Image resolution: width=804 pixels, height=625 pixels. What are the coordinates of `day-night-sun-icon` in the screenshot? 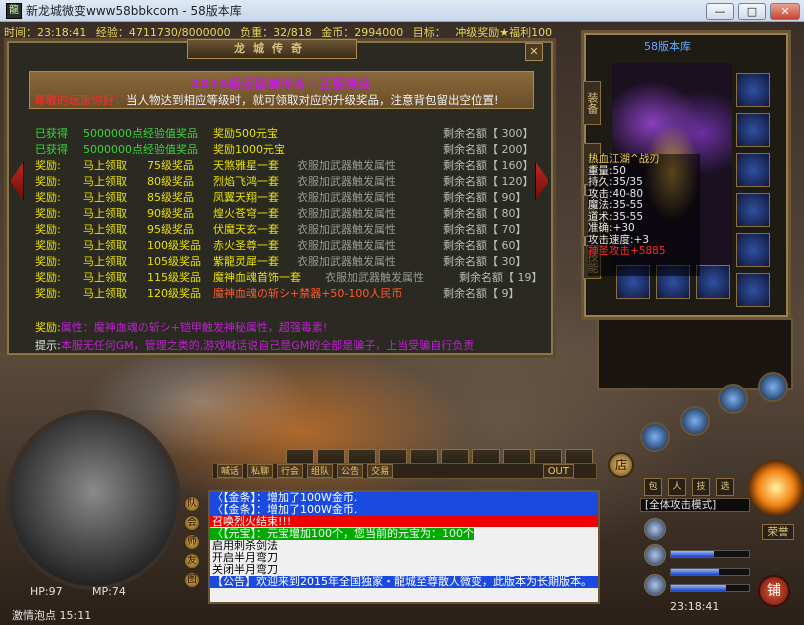 It's located at (776, 488).